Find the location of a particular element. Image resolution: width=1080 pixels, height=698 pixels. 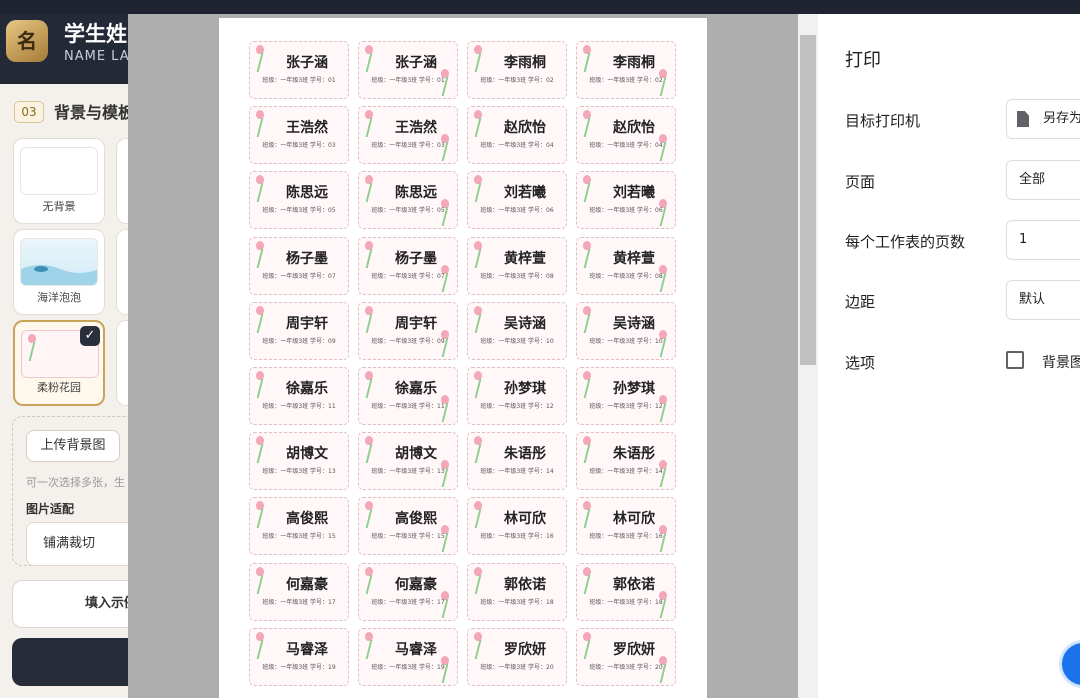

pages-select: 全部 is located at coordinates (1043, 180).